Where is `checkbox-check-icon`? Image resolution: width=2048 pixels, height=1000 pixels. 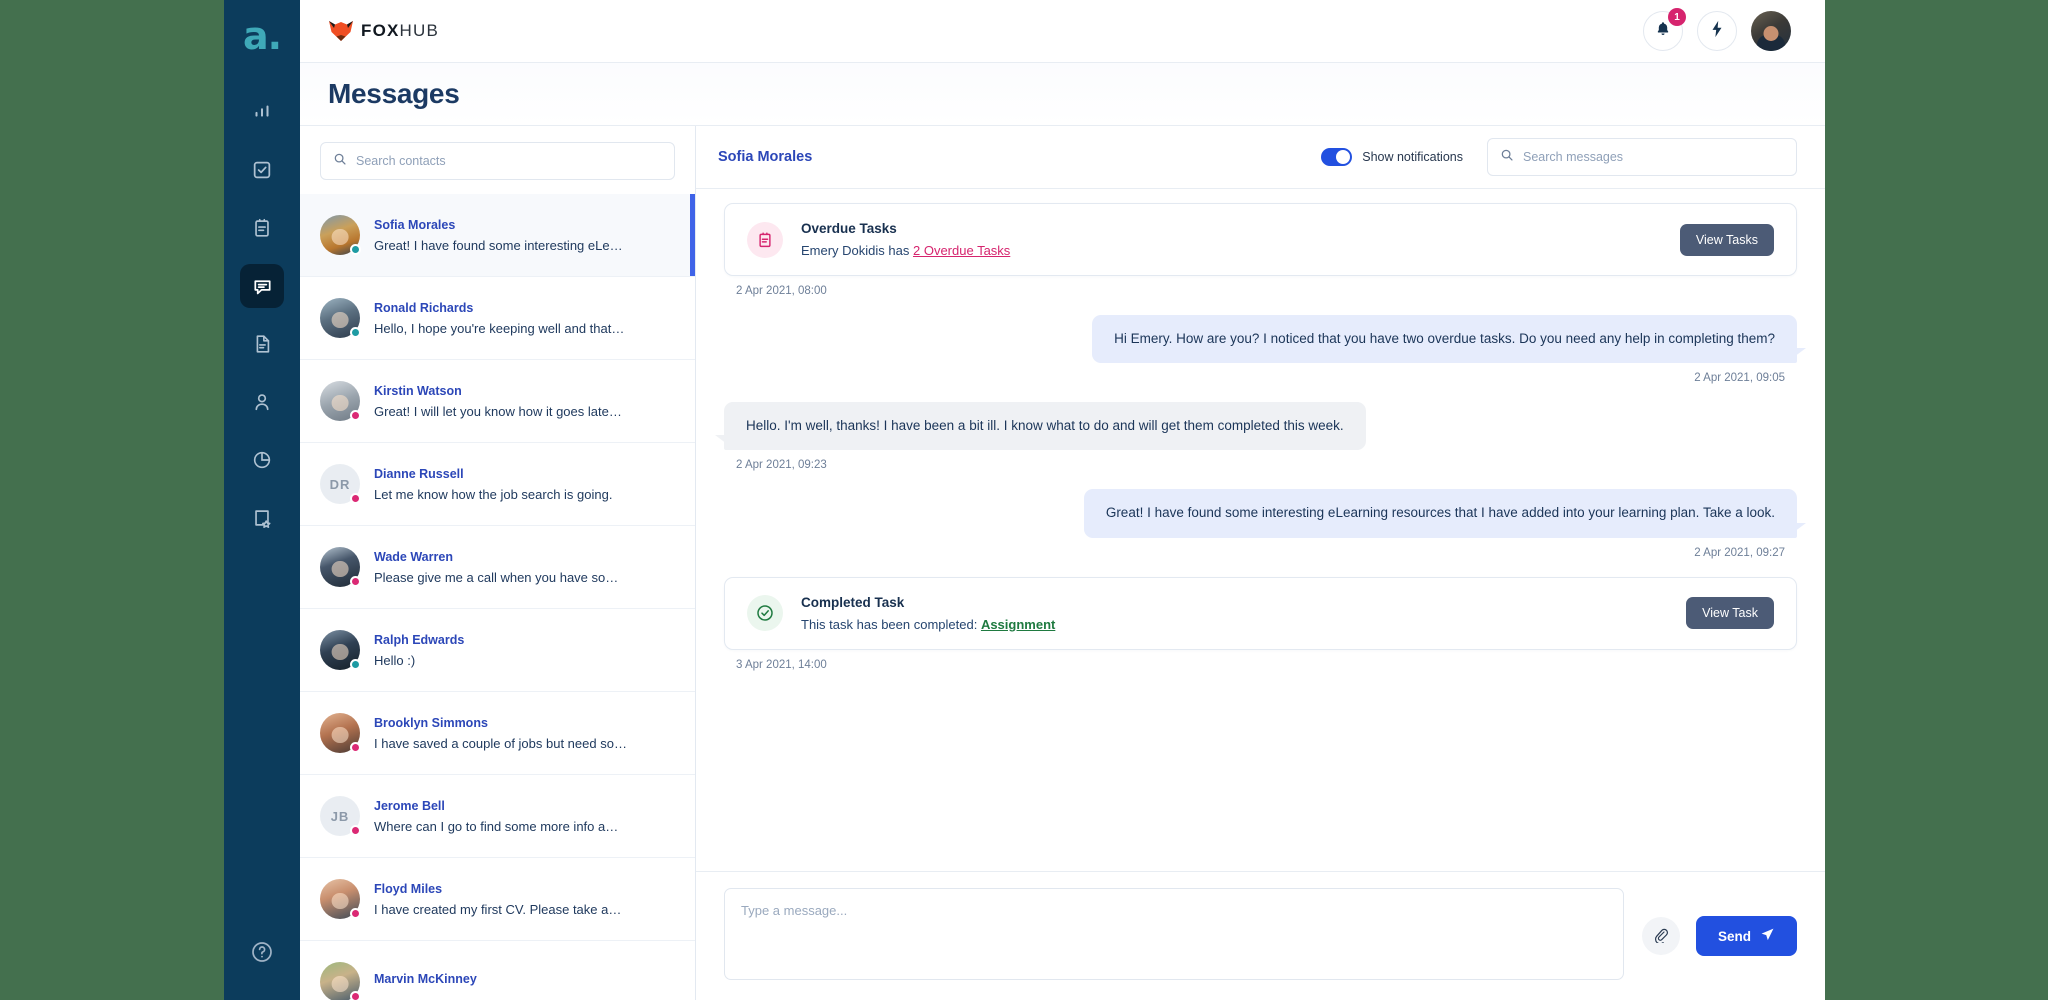 checkbox-check-icon is located at coordinates (262, 170).